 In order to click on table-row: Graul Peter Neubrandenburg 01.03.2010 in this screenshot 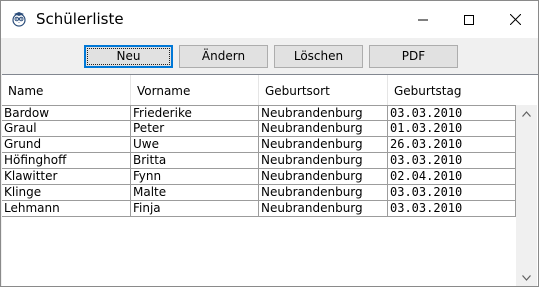, I will do `click(259, 129)`.